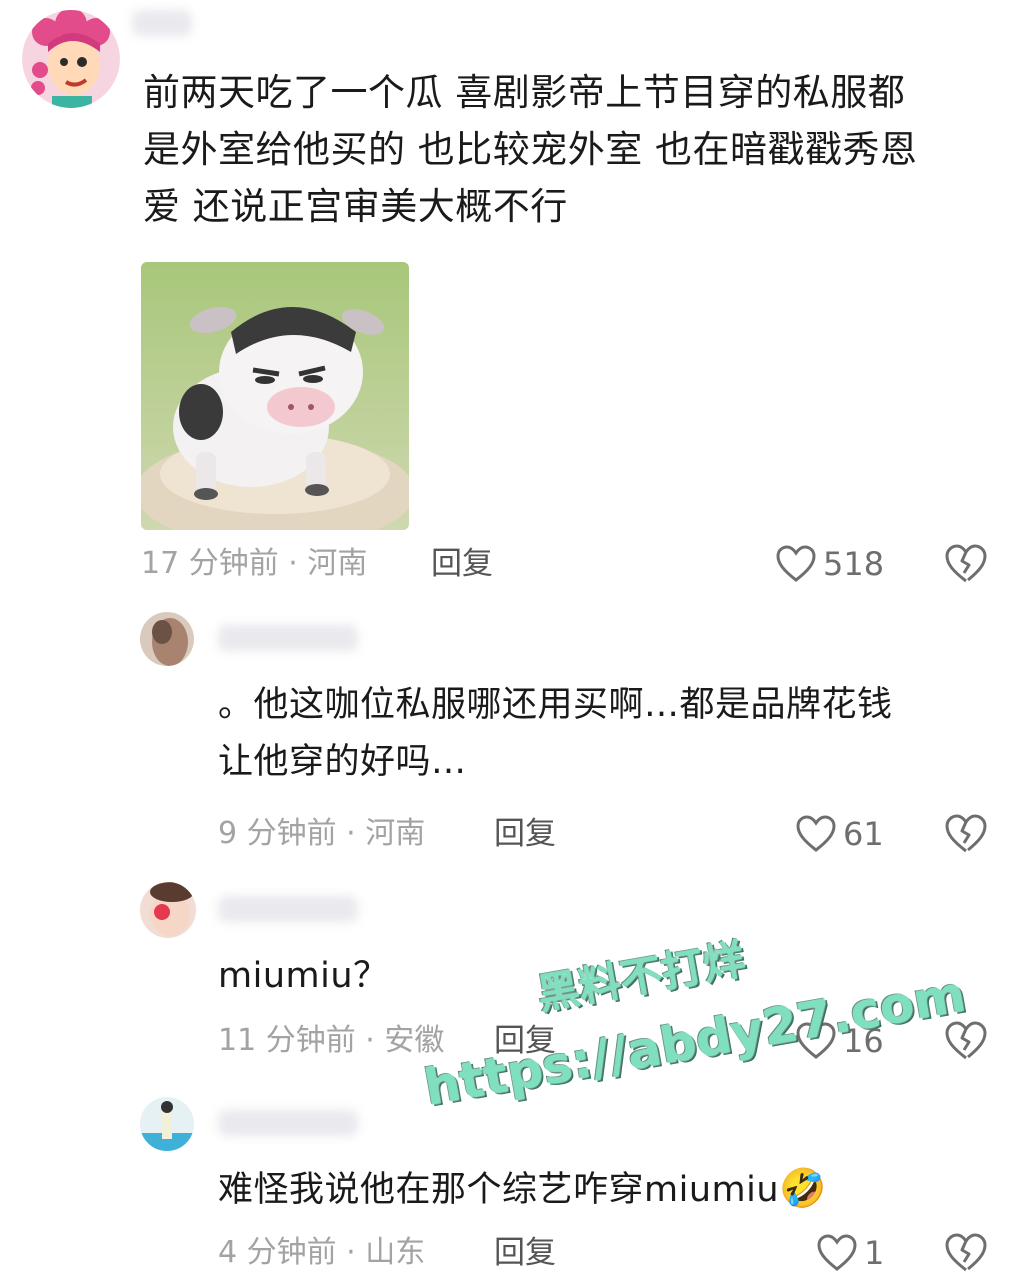  Describe the element at coordinates (524, 92) in the screenshot. I see `comment-text-line: 前两天吃了一个瓜 喜剧影帝上节目穿的私服都` at that location.